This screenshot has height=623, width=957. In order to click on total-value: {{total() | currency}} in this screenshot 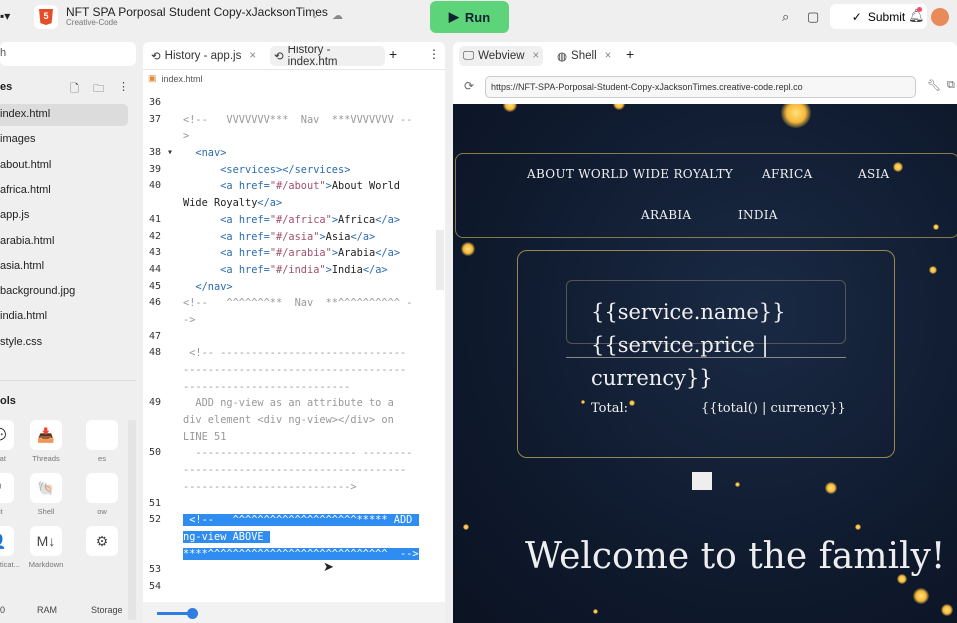, I will do `click(773, 408)`.